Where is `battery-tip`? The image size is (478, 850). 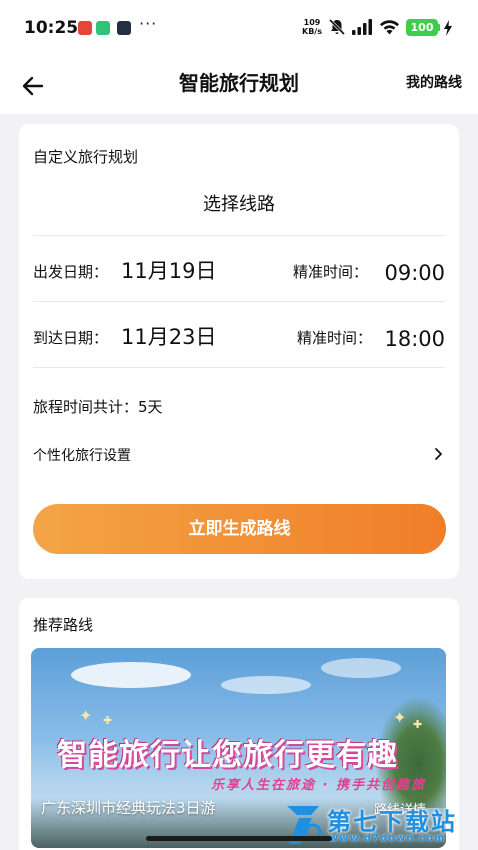
battery-tip is located at coordinates (439, 27).